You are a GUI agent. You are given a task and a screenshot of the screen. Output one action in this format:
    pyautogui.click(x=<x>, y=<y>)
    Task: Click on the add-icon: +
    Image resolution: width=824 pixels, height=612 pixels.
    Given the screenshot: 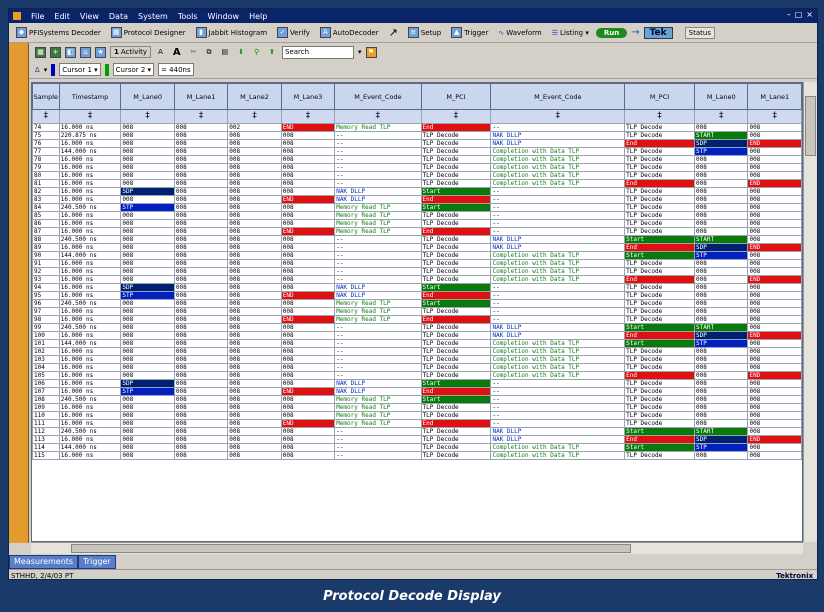 What is the action you would take?
    pyautogui.click(x=55, y=52)
    